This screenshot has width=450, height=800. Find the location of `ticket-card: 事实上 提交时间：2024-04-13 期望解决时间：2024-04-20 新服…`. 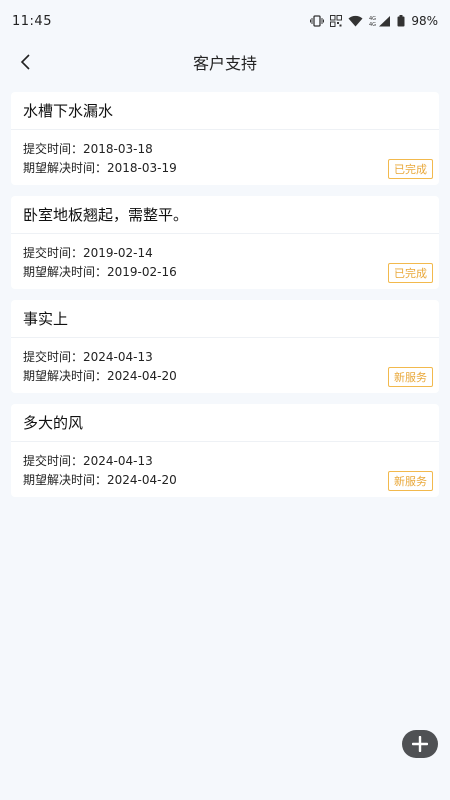

ticket-card: 事实上 提交时间：2024-04-13 期望解决时间：2024-04-20 新服… is located at coordinates (225, 346).